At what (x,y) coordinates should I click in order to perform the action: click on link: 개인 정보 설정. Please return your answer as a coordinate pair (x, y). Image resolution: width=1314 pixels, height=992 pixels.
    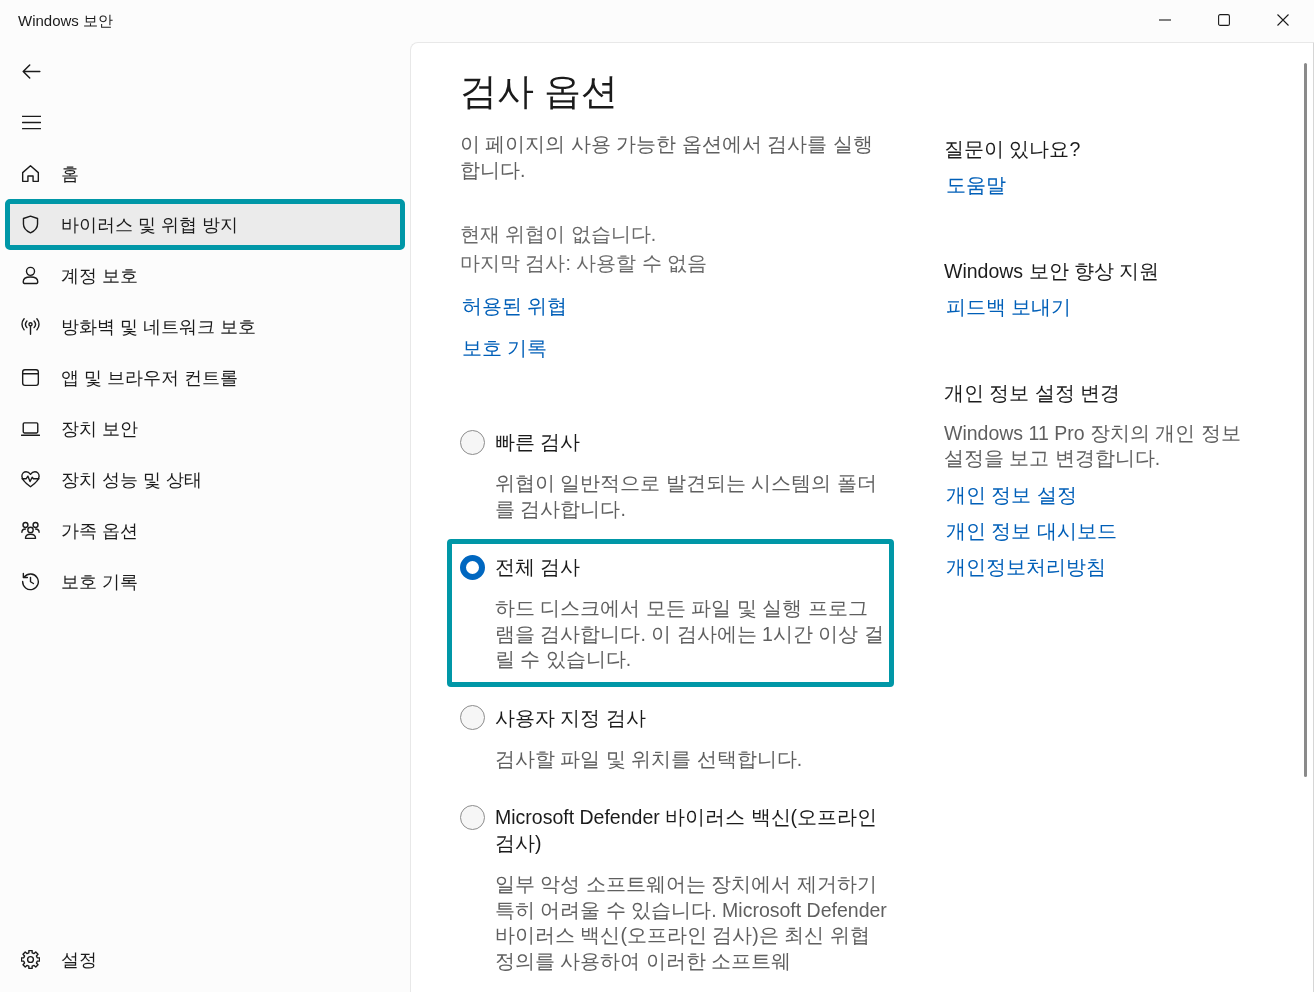
    Looking at the image, I should click on (1011, 495).